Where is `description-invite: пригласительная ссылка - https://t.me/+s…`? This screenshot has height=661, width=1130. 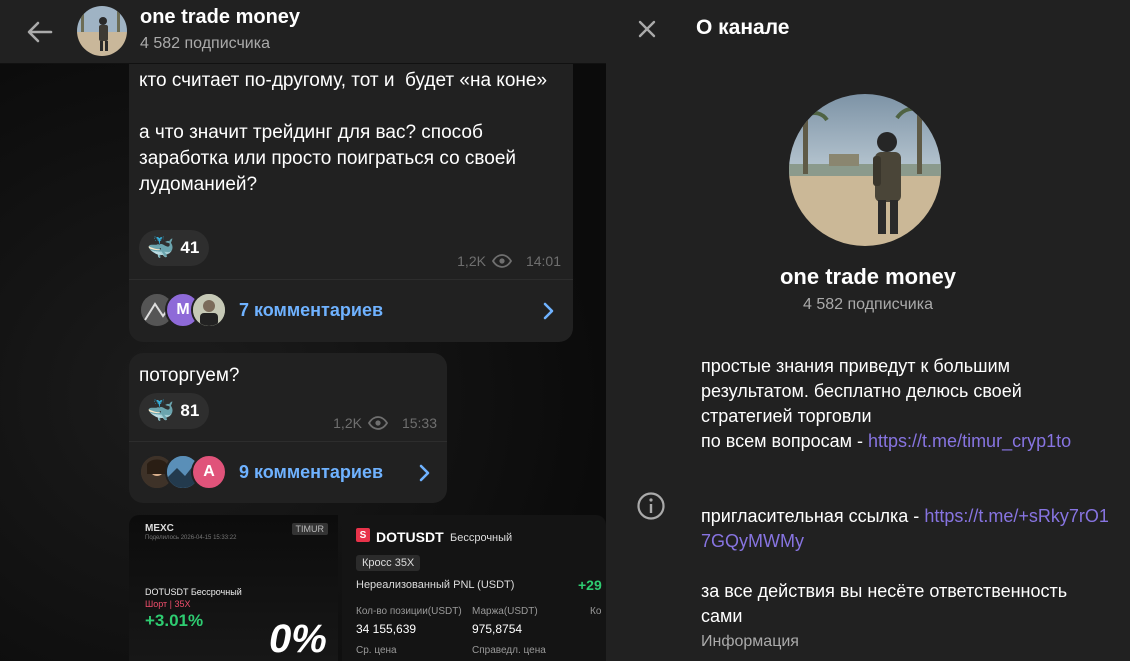
description-invite: пригласительная ссылка - https://t.me/+s… is located at coordinates (906, 529).